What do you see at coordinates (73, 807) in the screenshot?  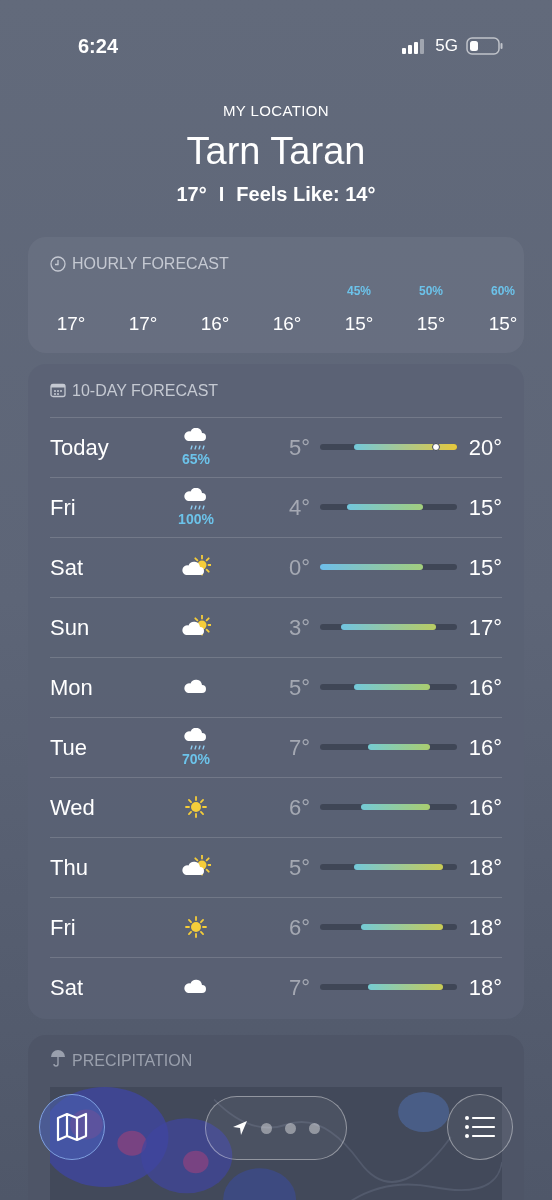 I see `day-label: Wed` at bounding box center [73, 807].